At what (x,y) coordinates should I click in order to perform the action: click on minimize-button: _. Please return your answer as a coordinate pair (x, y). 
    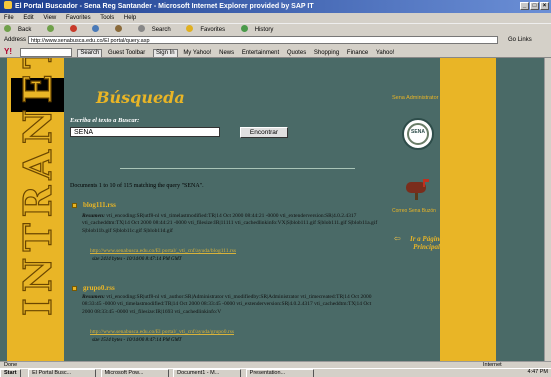
    Looking at the image, I should click on (524, 6).